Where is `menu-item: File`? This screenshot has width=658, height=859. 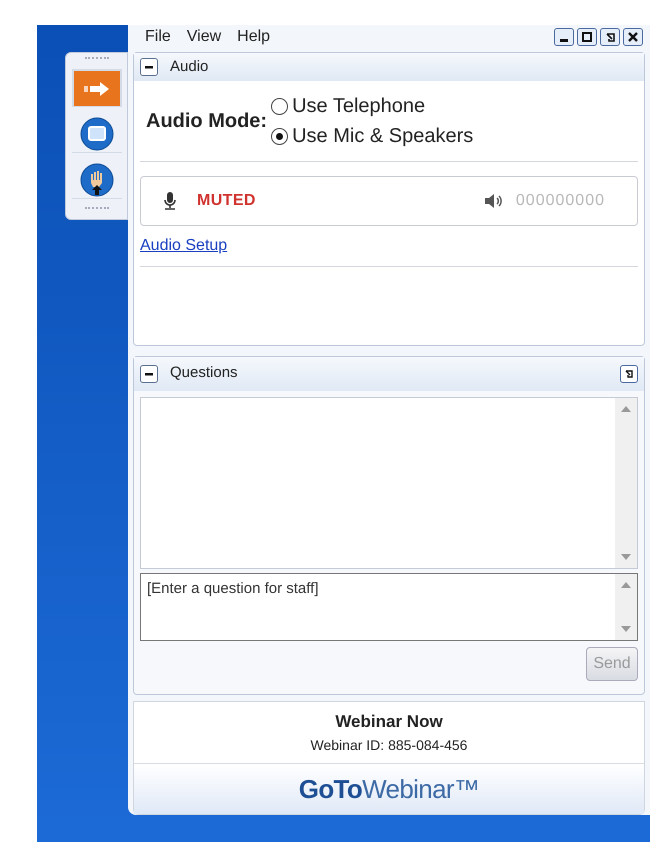 menu-item: File is located at coordinates (158, 37).